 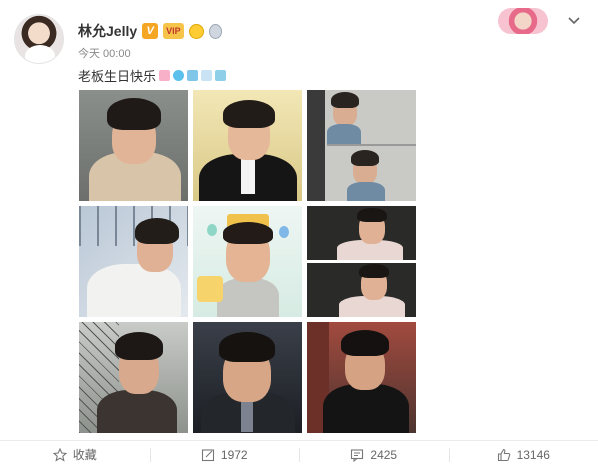 What do you see at coordinates (107, 31) in the screenshot?
I see `username: 林允Jelly` at bounding box center [107, 31].